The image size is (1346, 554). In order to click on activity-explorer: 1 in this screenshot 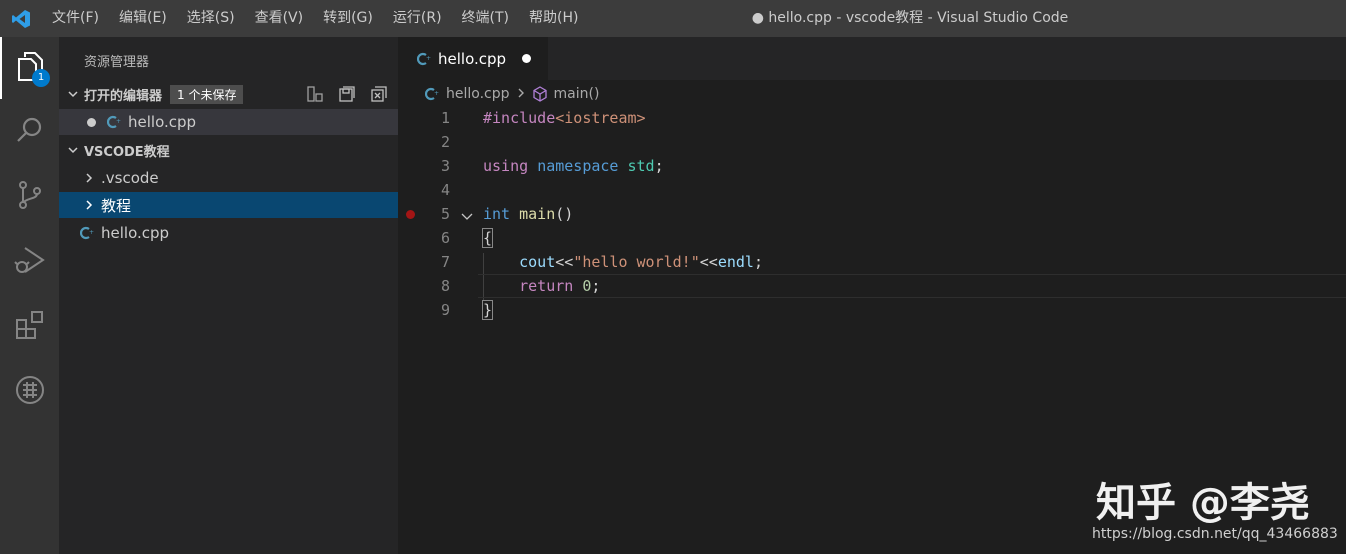, I will do `click(29, 68)`.